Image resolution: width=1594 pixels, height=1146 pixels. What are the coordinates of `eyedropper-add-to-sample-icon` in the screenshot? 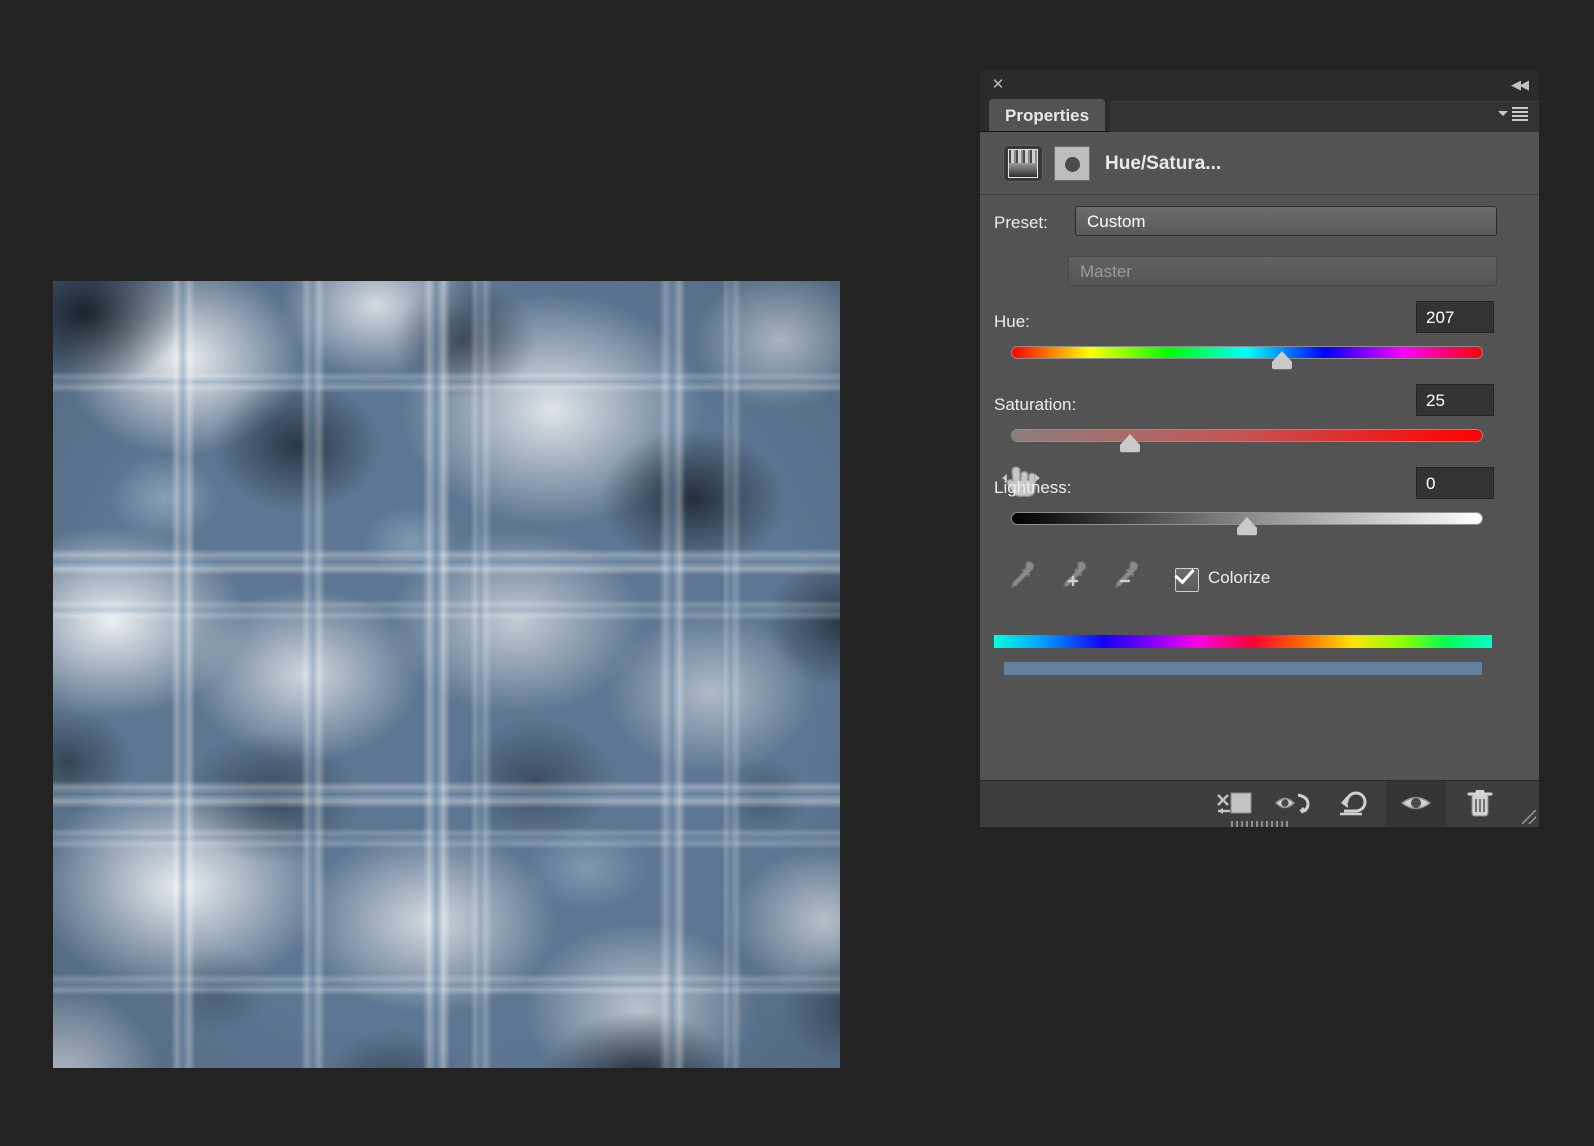 It's located at (1073, 575).